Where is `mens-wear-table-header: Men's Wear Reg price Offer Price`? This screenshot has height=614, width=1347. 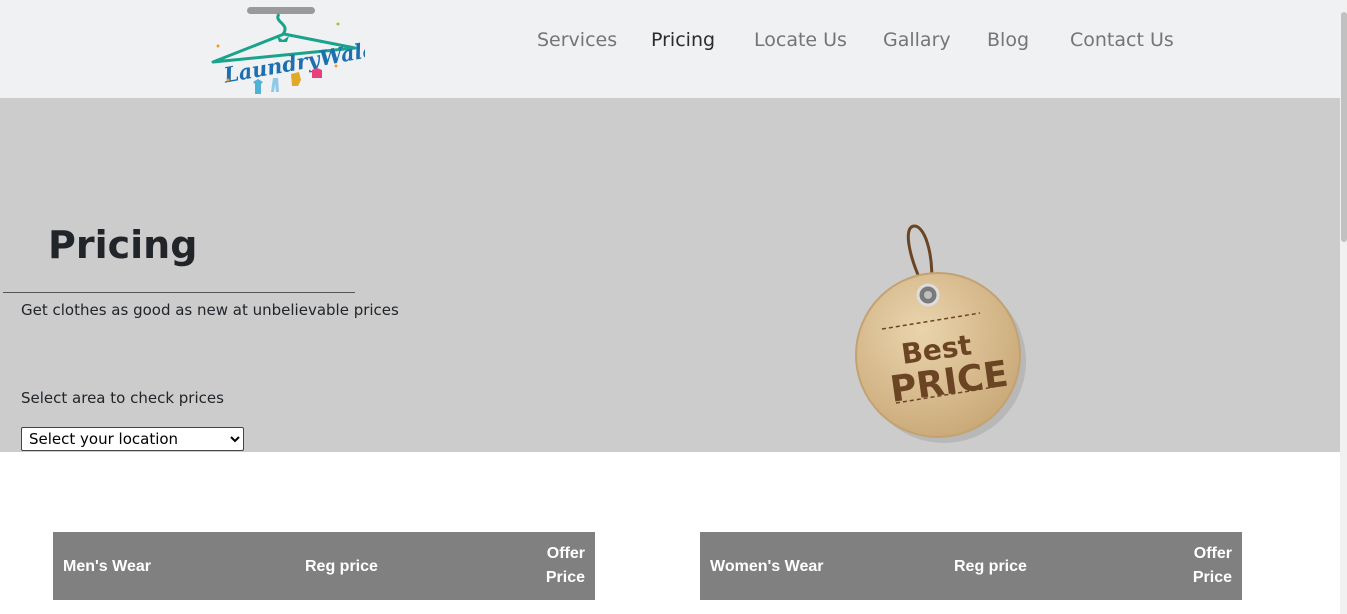 mens-wear-table-header: Men's Wear Reg price Offer Price is located at coordinates (324, 566).